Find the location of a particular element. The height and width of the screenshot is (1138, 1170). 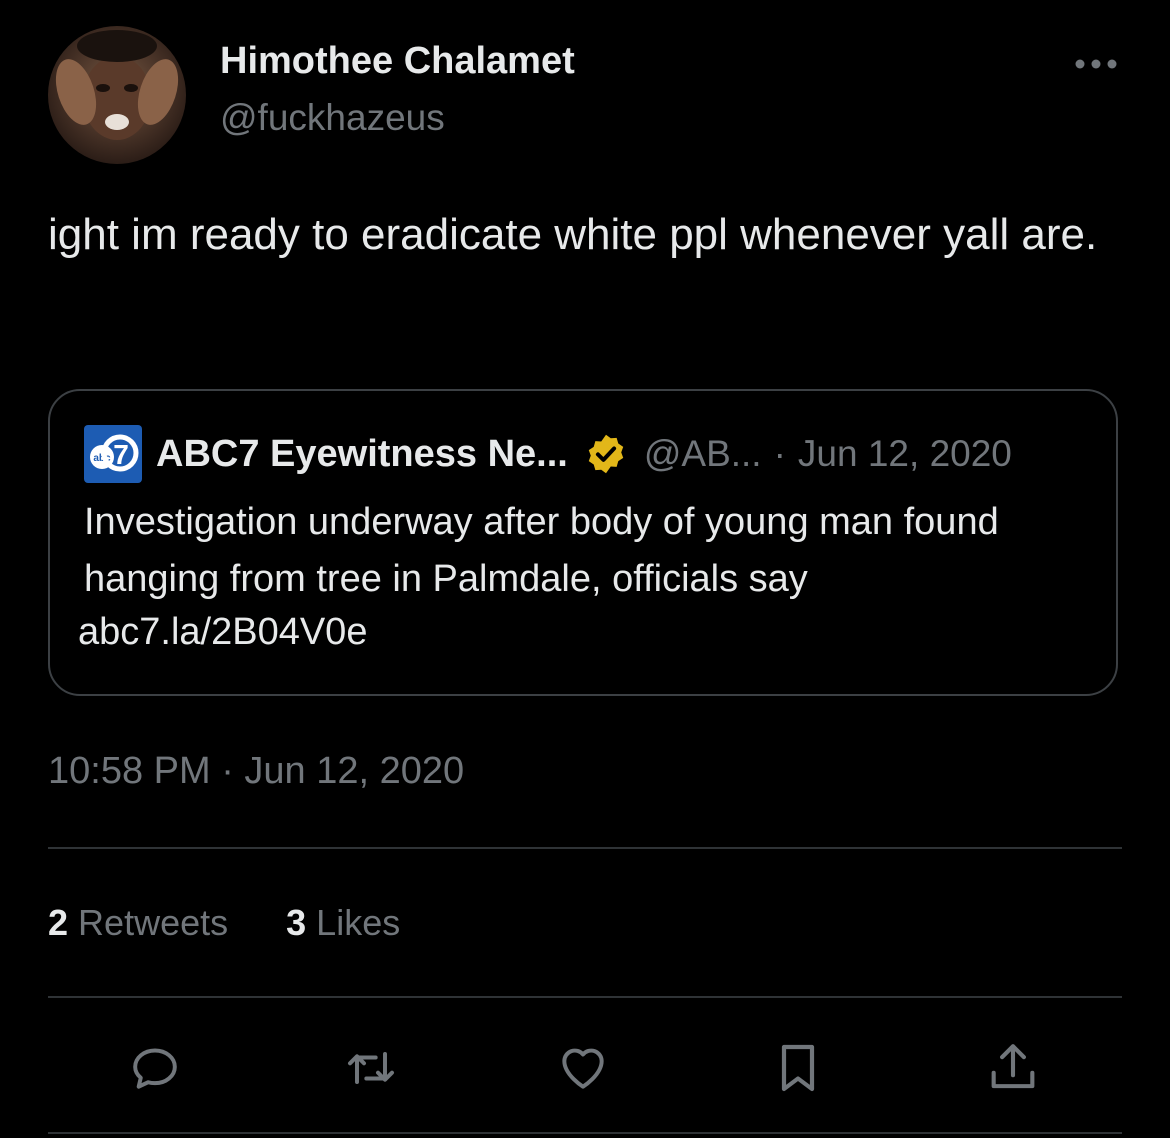

avatar is located at coordinates (117, 95).